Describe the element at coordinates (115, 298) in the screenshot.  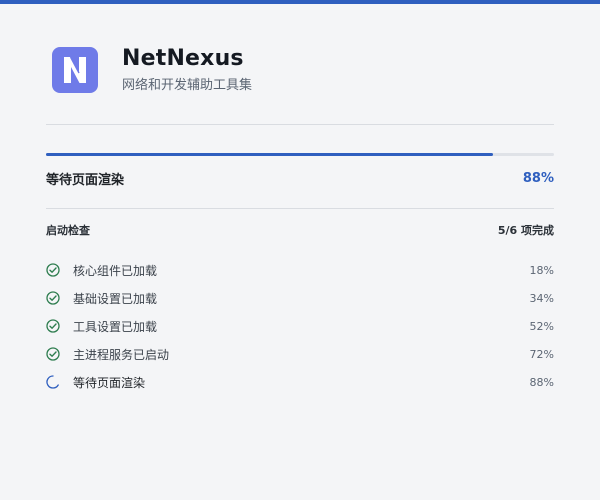
I see `check-label: 基础设置已加载` at that location.